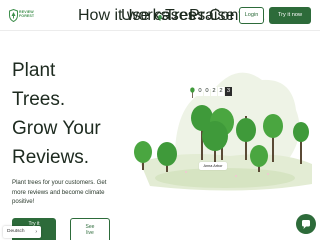  What do you see at coordinates (13, 15) in the screenshot?
I see `shield-icon` at bounding box center [13, 15].